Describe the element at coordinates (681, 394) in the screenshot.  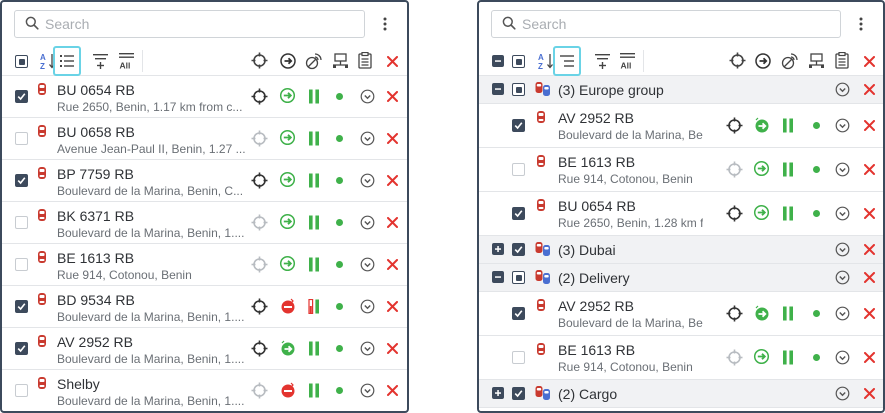
I see `group-row: (2) Cargo` at that location.